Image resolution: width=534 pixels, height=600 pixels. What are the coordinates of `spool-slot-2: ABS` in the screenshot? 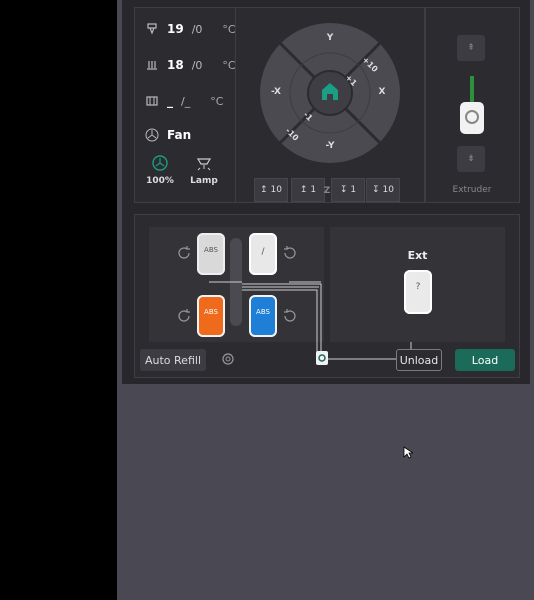 It's located at (211, 316).